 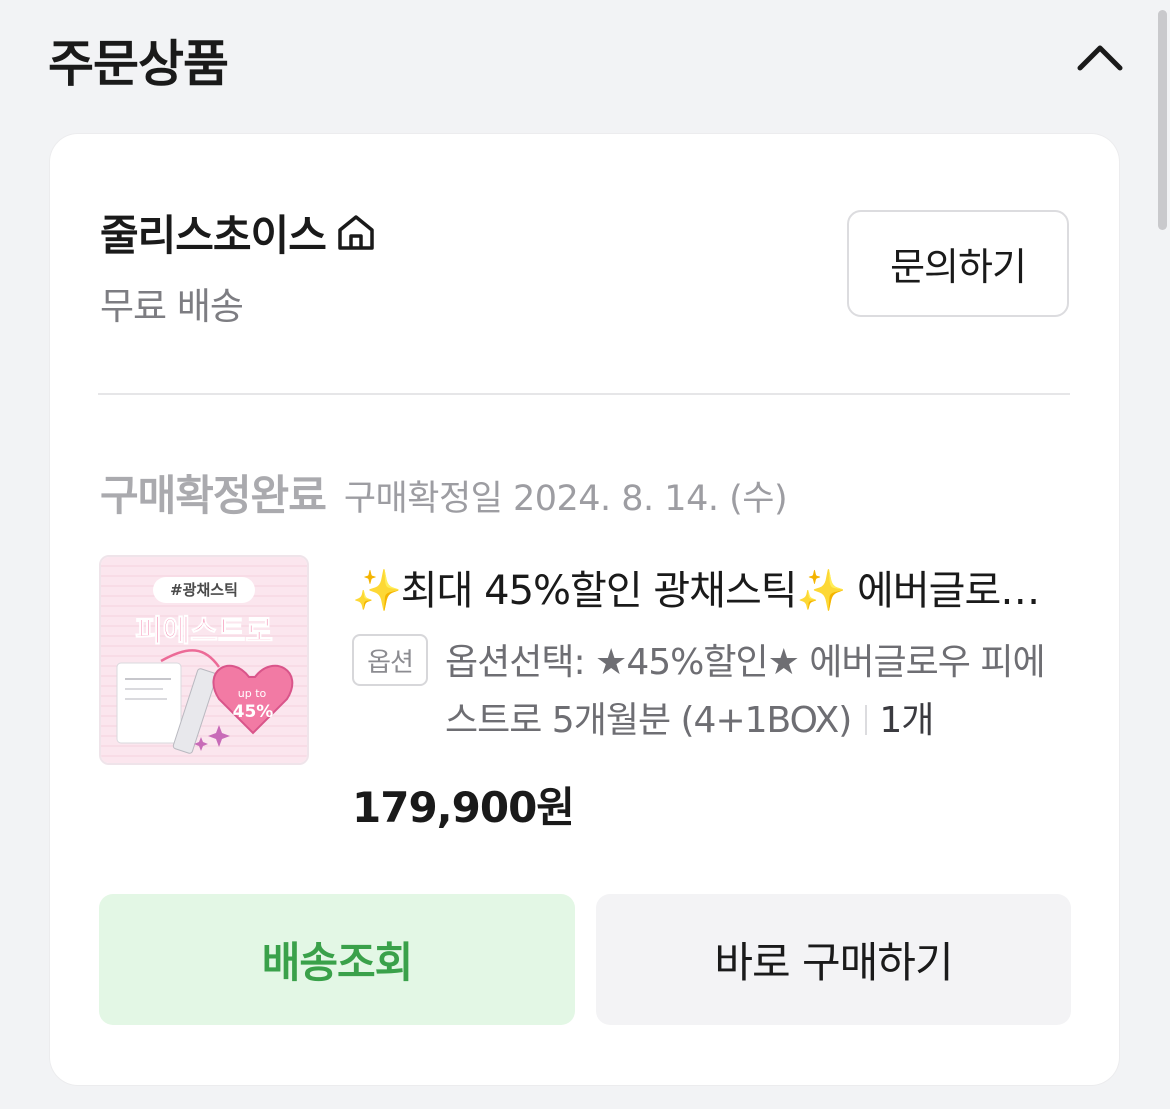 What do you see at coordinates (1100, 60) in the screenshot?
I see `chevron-up-icon` at bounding box center [1100, 60].